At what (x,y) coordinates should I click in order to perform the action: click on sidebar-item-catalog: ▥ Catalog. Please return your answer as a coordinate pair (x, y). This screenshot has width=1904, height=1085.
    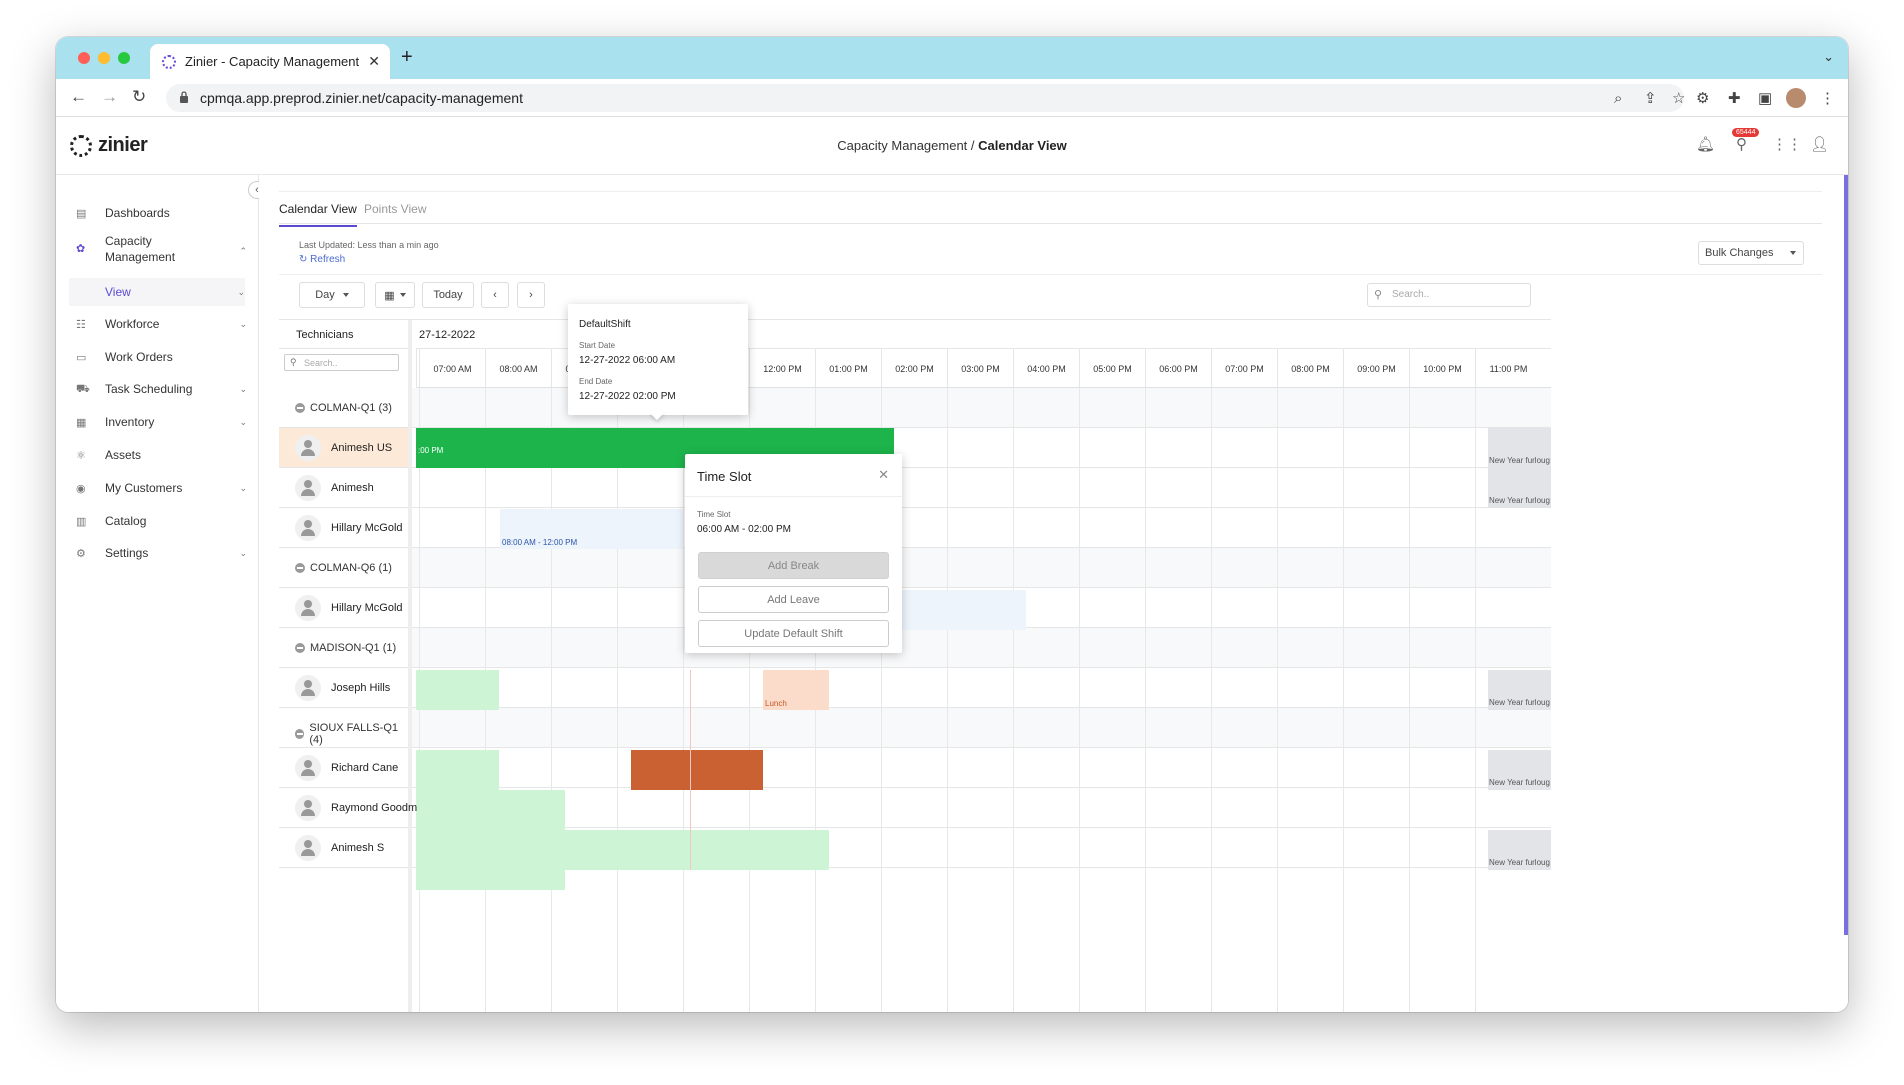
    Looking at the image, I should click on (157, 521).